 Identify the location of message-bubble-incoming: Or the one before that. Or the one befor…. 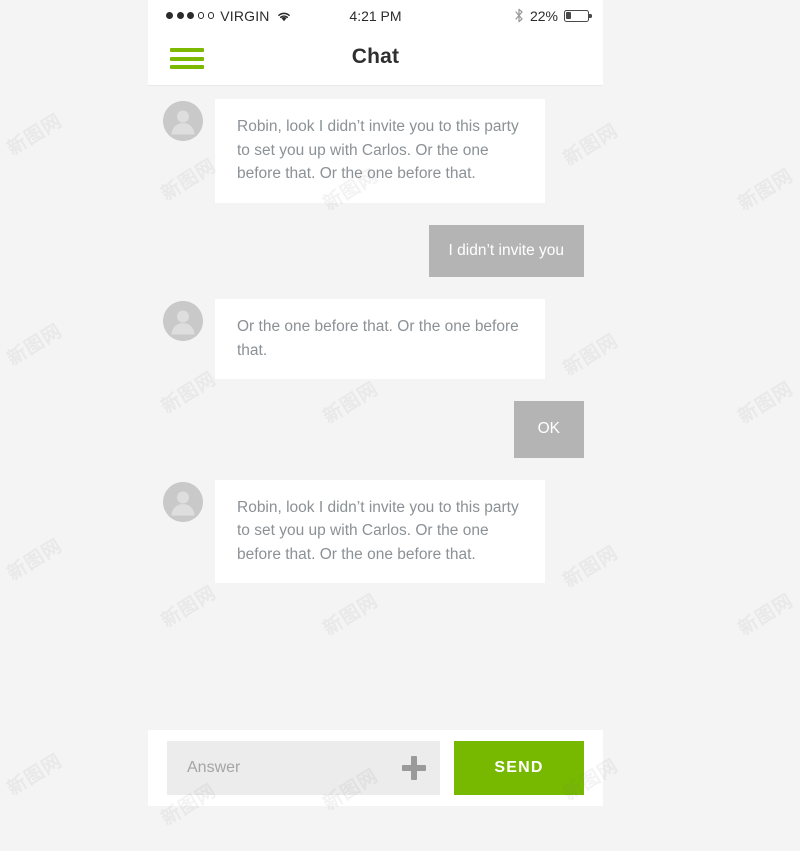
(380, 339).